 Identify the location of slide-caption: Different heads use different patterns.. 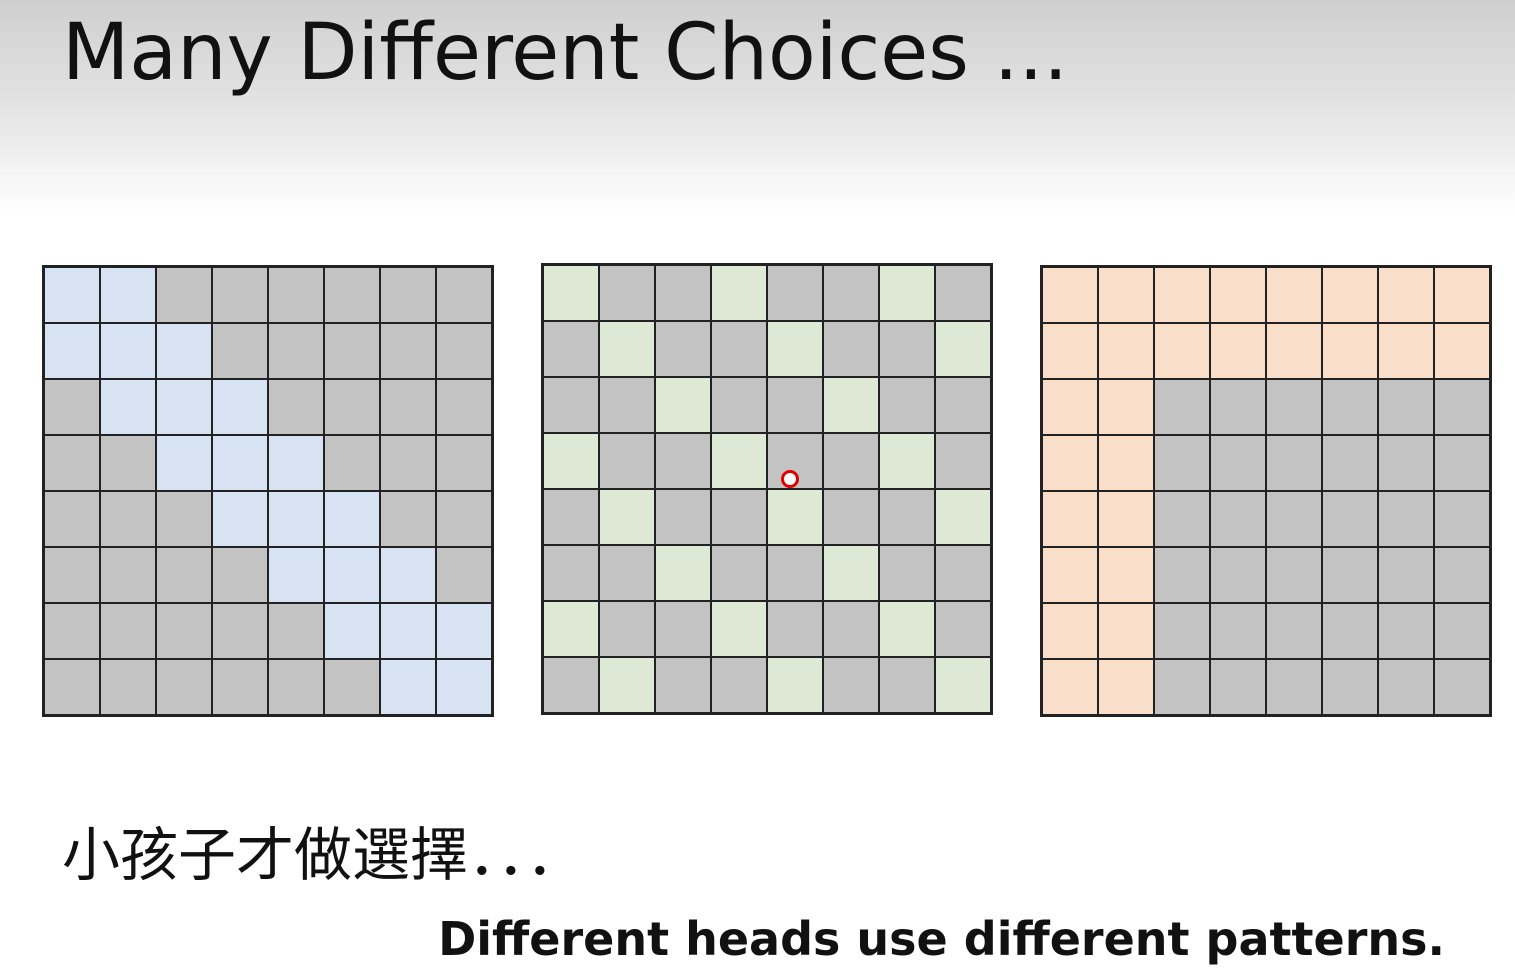
(941, 939).